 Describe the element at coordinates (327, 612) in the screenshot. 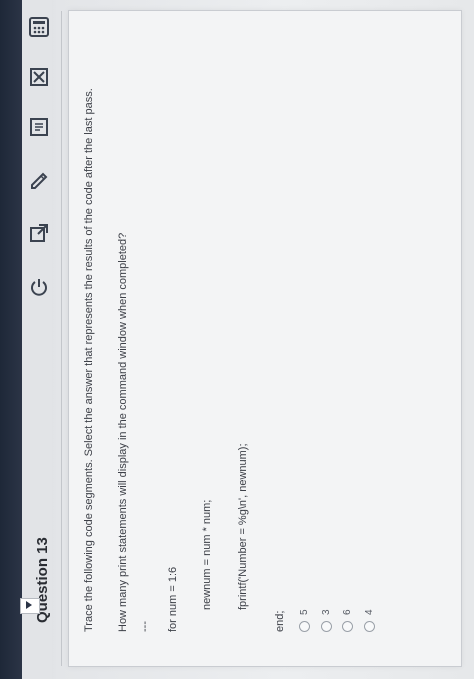

I see `answer-option-label: 3` at that location.